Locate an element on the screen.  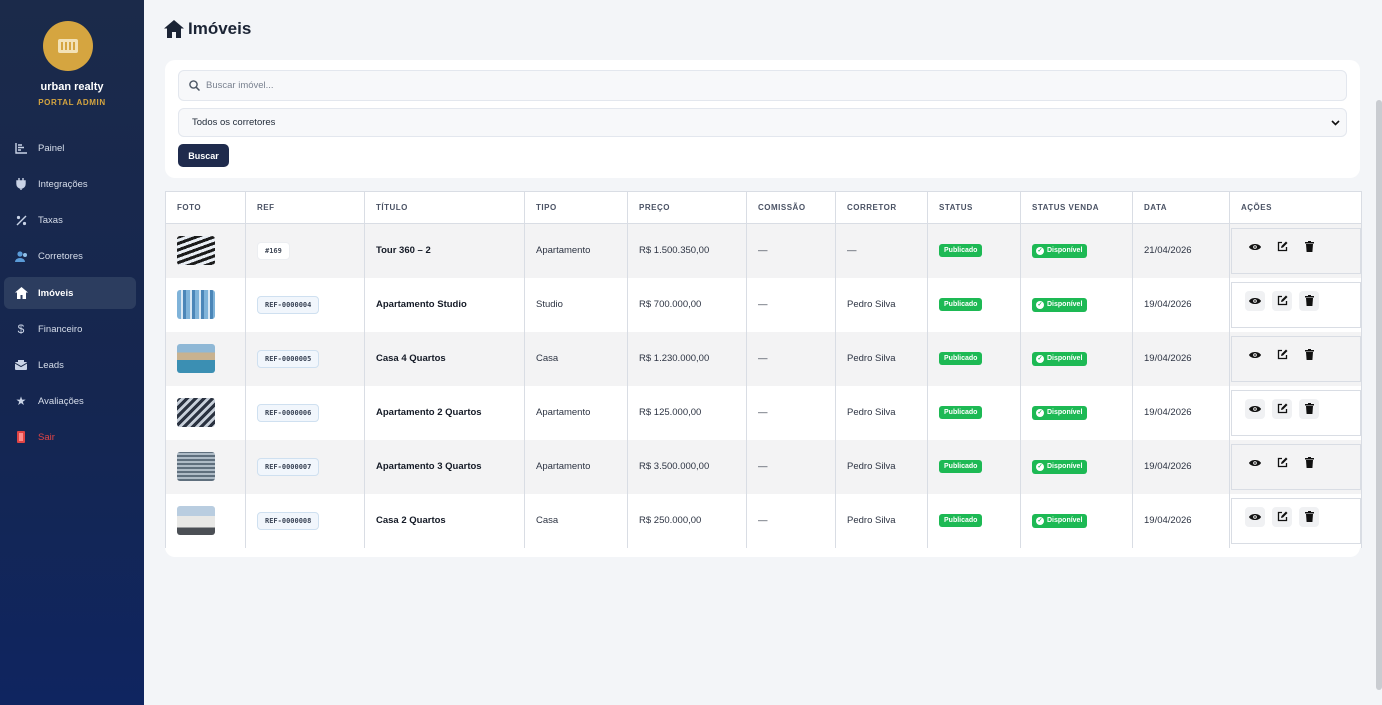
status-cell: Publicado is located at coordinates (974, 520).